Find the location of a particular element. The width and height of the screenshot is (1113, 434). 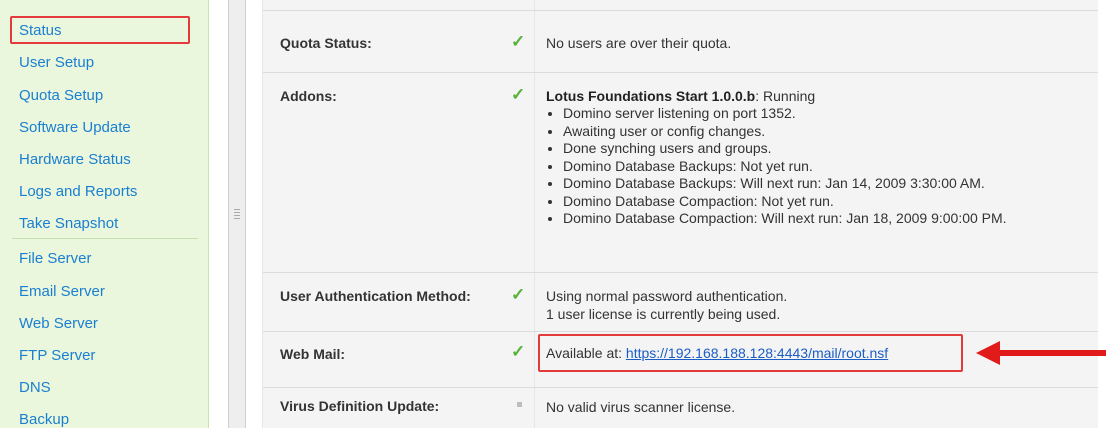

status-highlight-box is located at coordinates (100, 30).